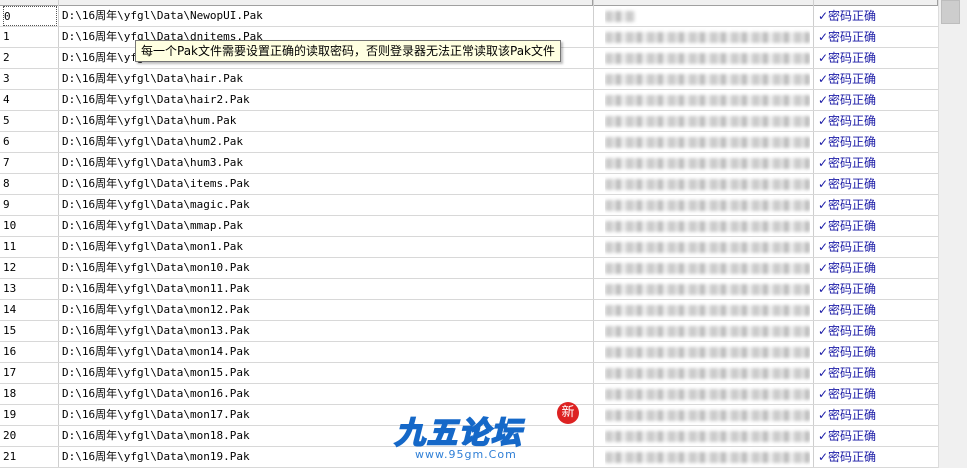  Describe the element at coordinates (30, 58) in the screenshot. I see `row-index: 2` at that location.